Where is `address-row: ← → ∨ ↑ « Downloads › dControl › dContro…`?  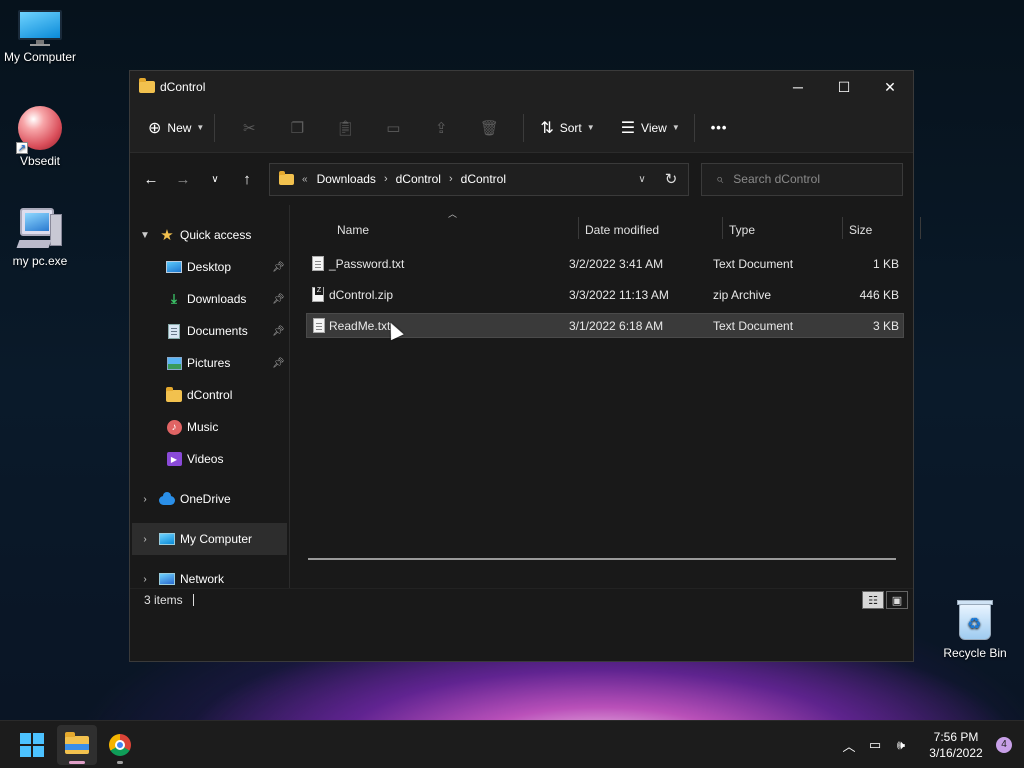
address-row: ← → ∨ ↑ « Downloads › dControl › dContro… is located at coordinates (521, 179).